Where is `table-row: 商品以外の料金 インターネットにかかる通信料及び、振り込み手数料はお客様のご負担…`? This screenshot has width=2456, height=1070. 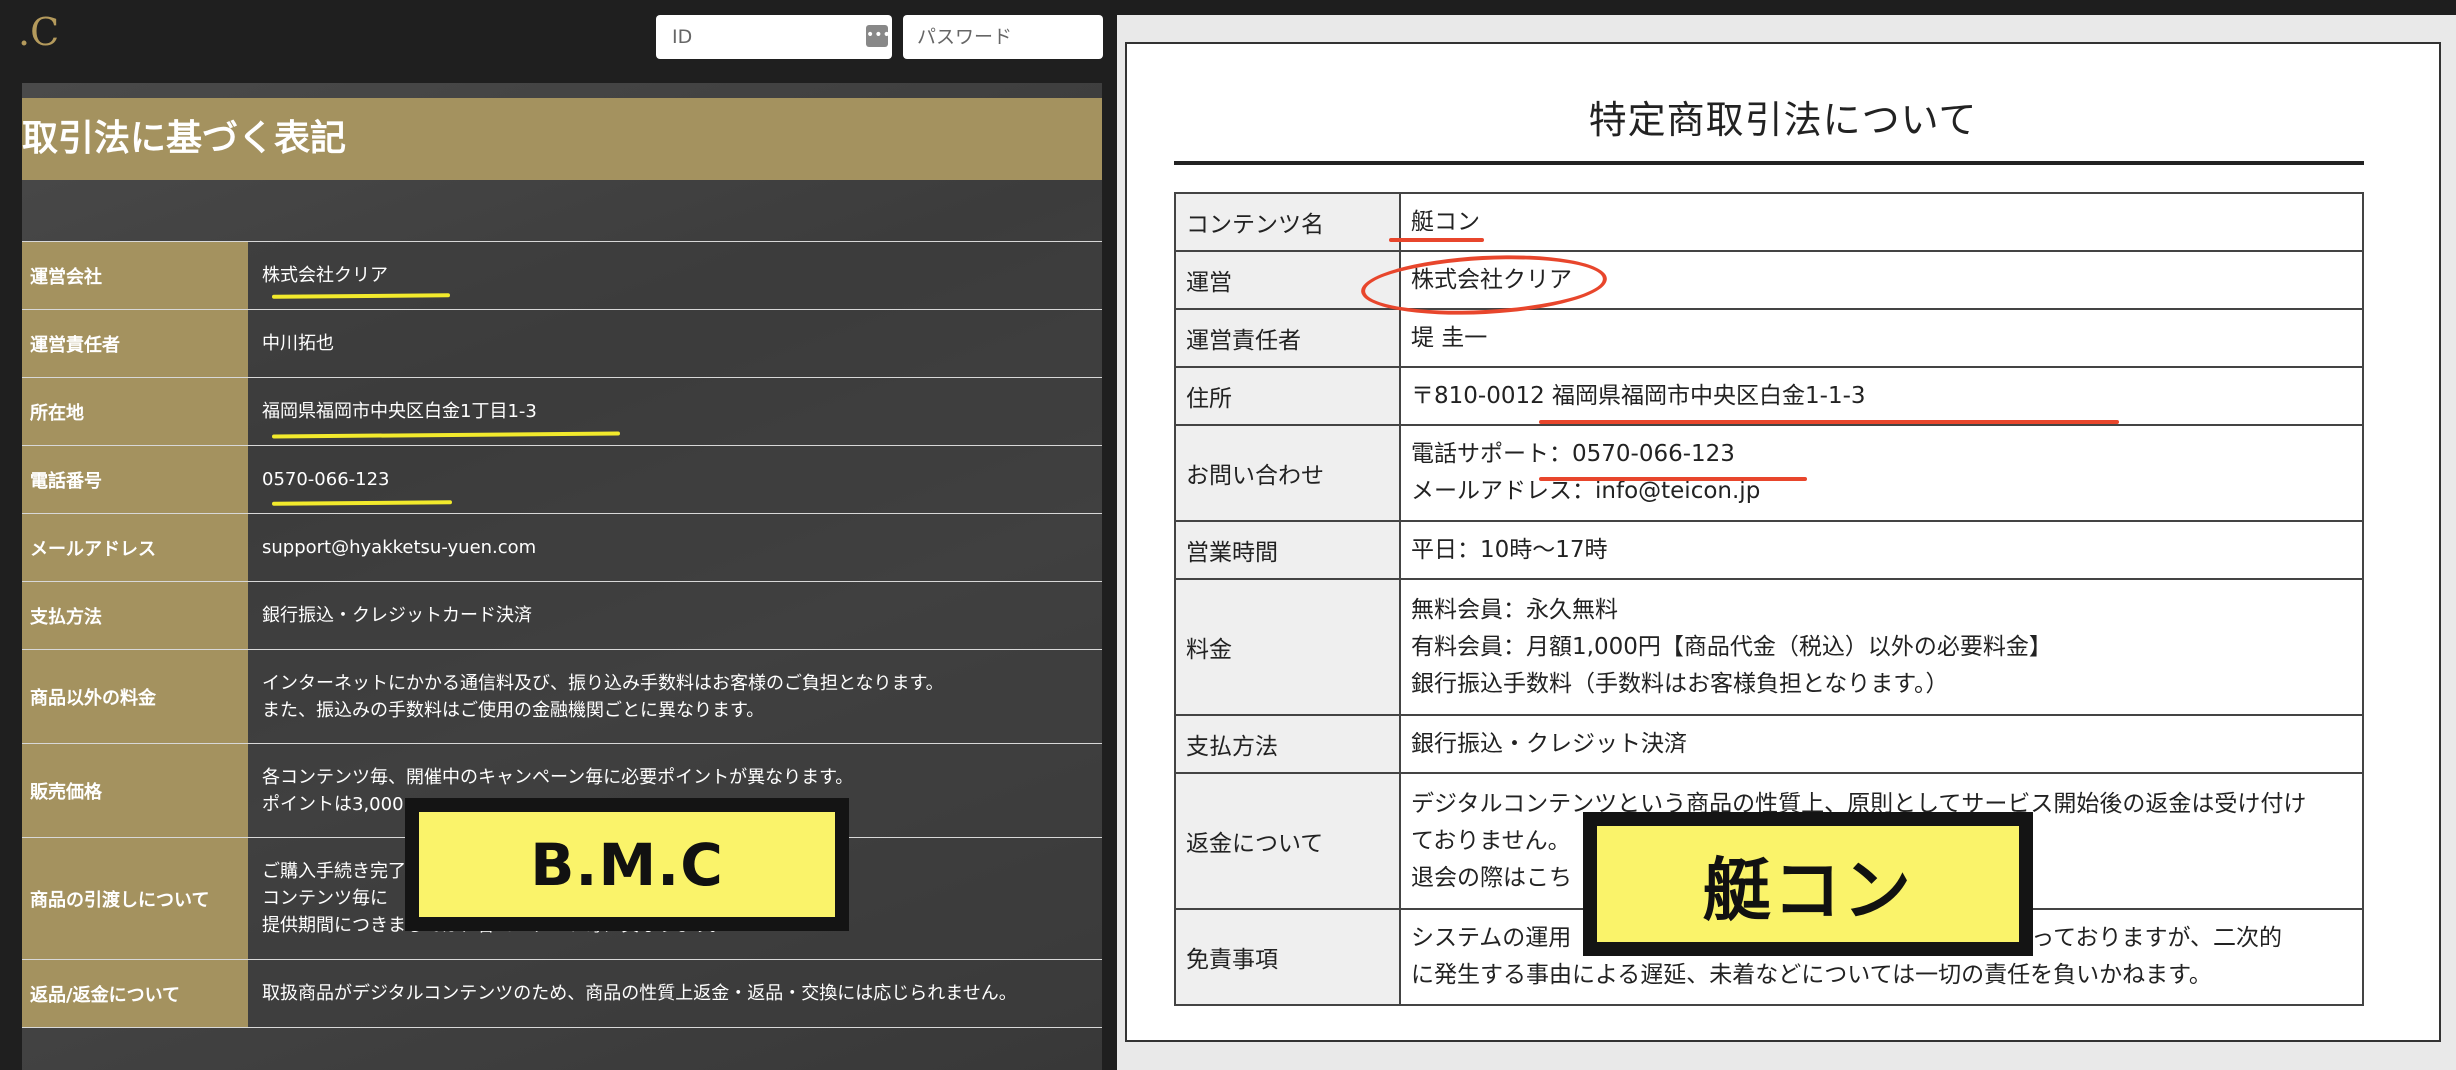
table-row: 商品以外の料金 インターネットにかかる通信料及び、振り込み手数料はお客様のご負担… is located at coordinates (562, 696).